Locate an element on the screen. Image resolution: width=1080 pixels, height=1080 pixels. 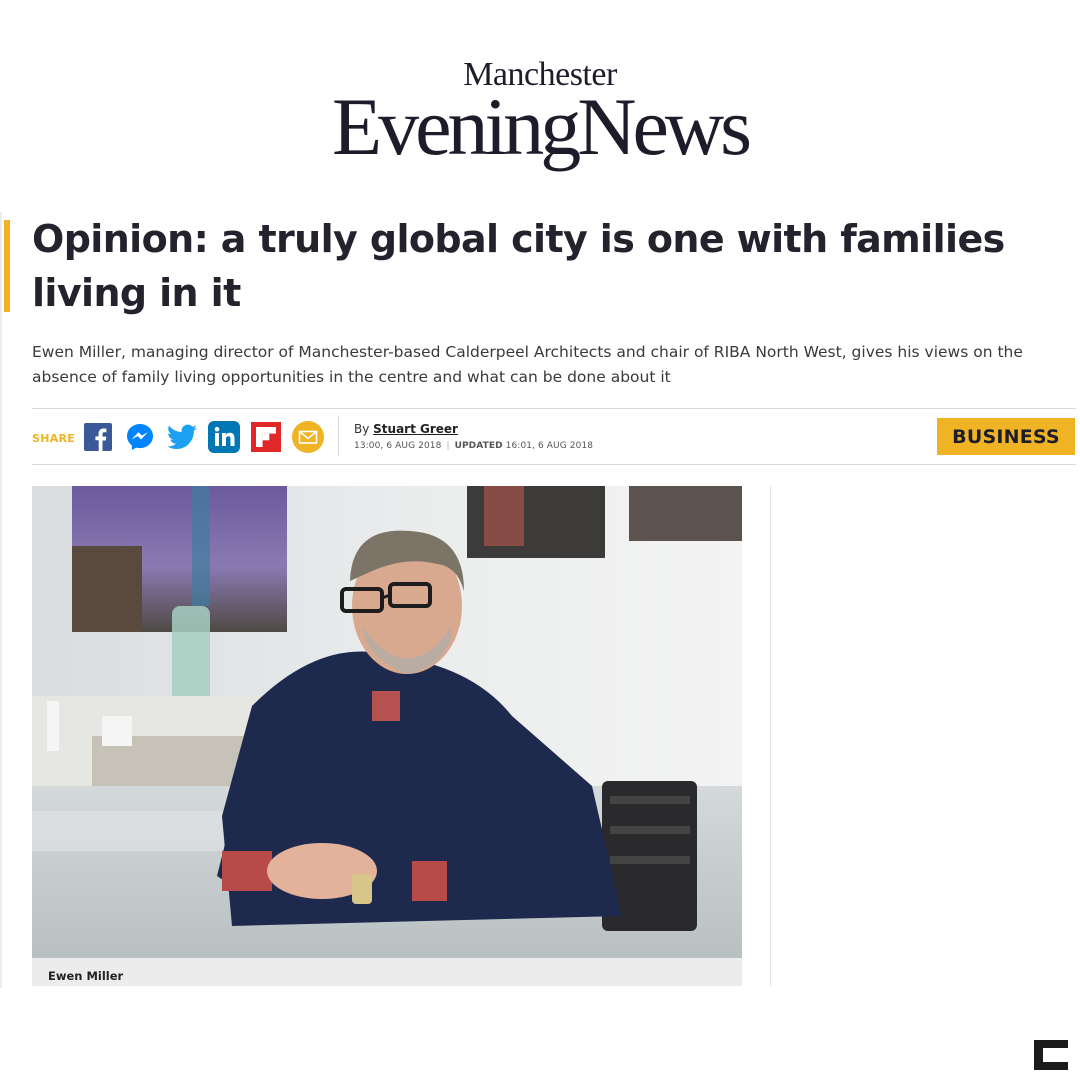
left-rule is located at coordinates (1, 600).